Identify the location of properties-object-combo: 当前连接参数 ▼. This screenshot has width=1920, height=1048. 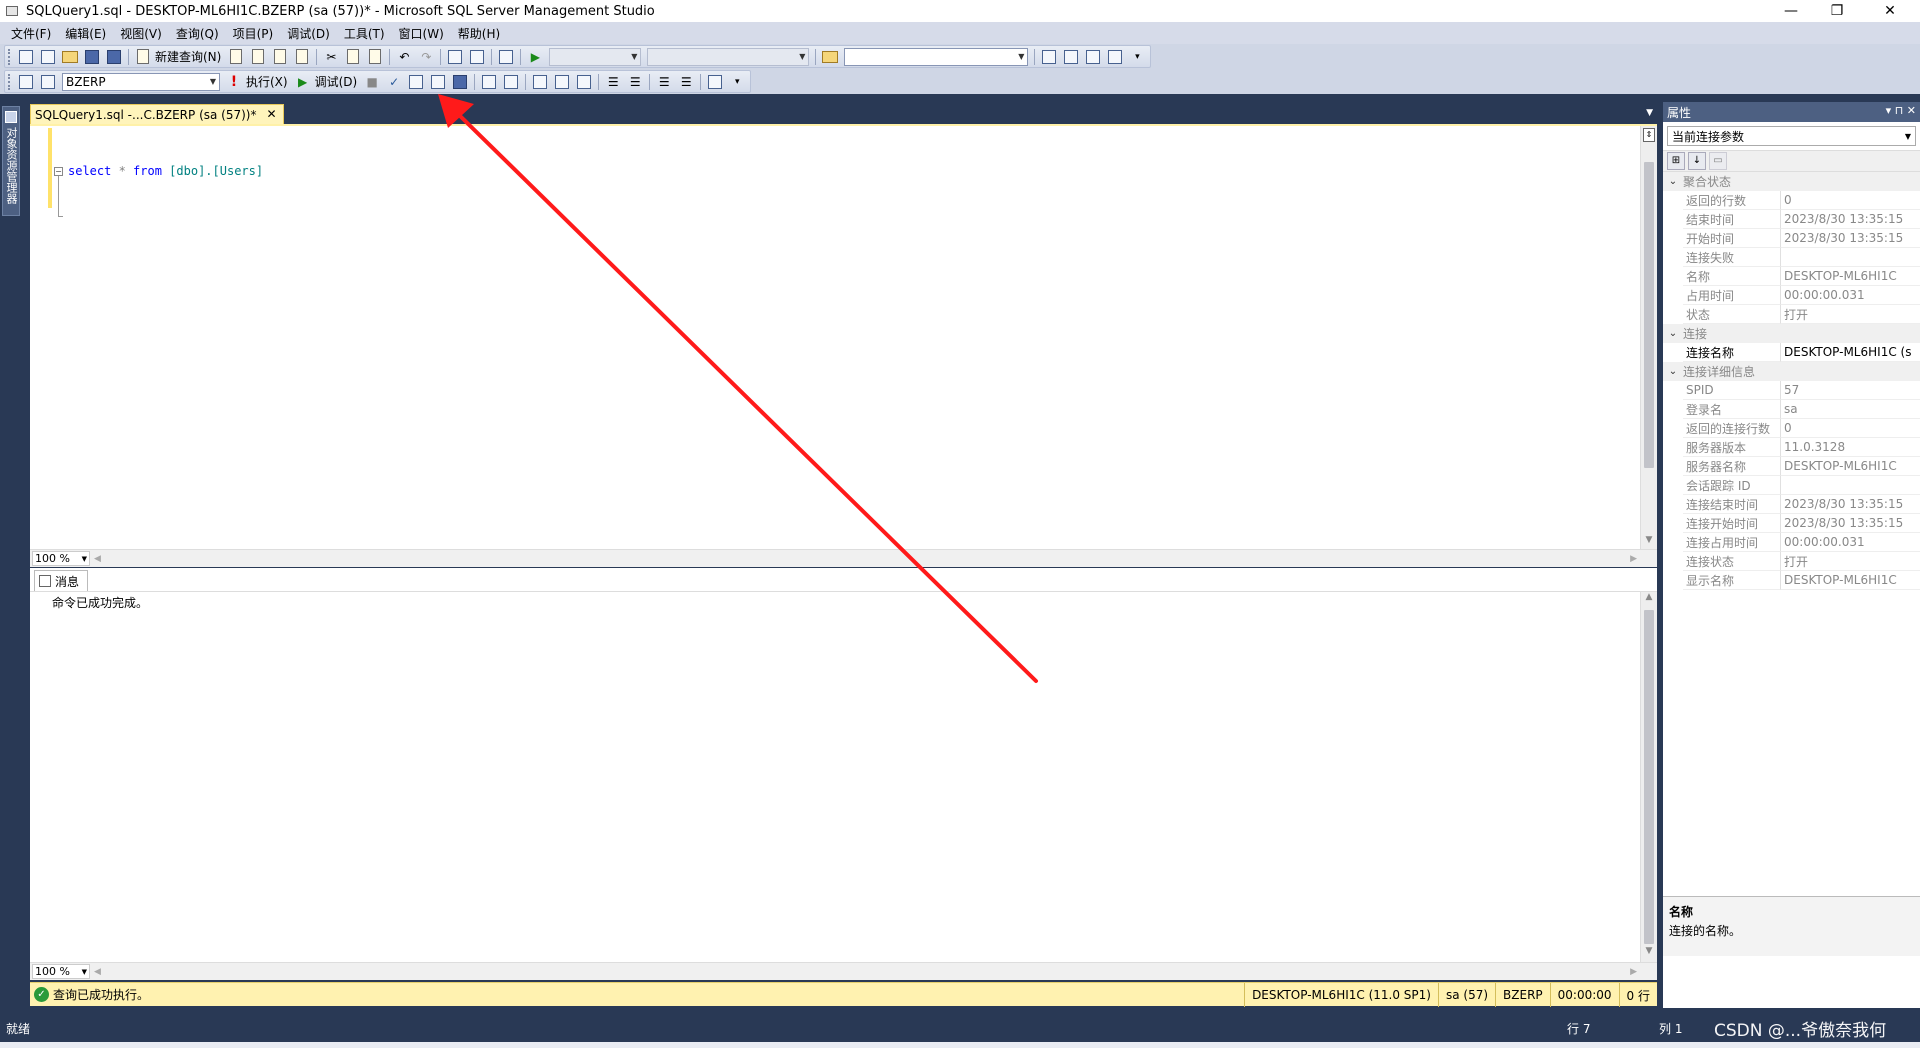
(1791, 136).